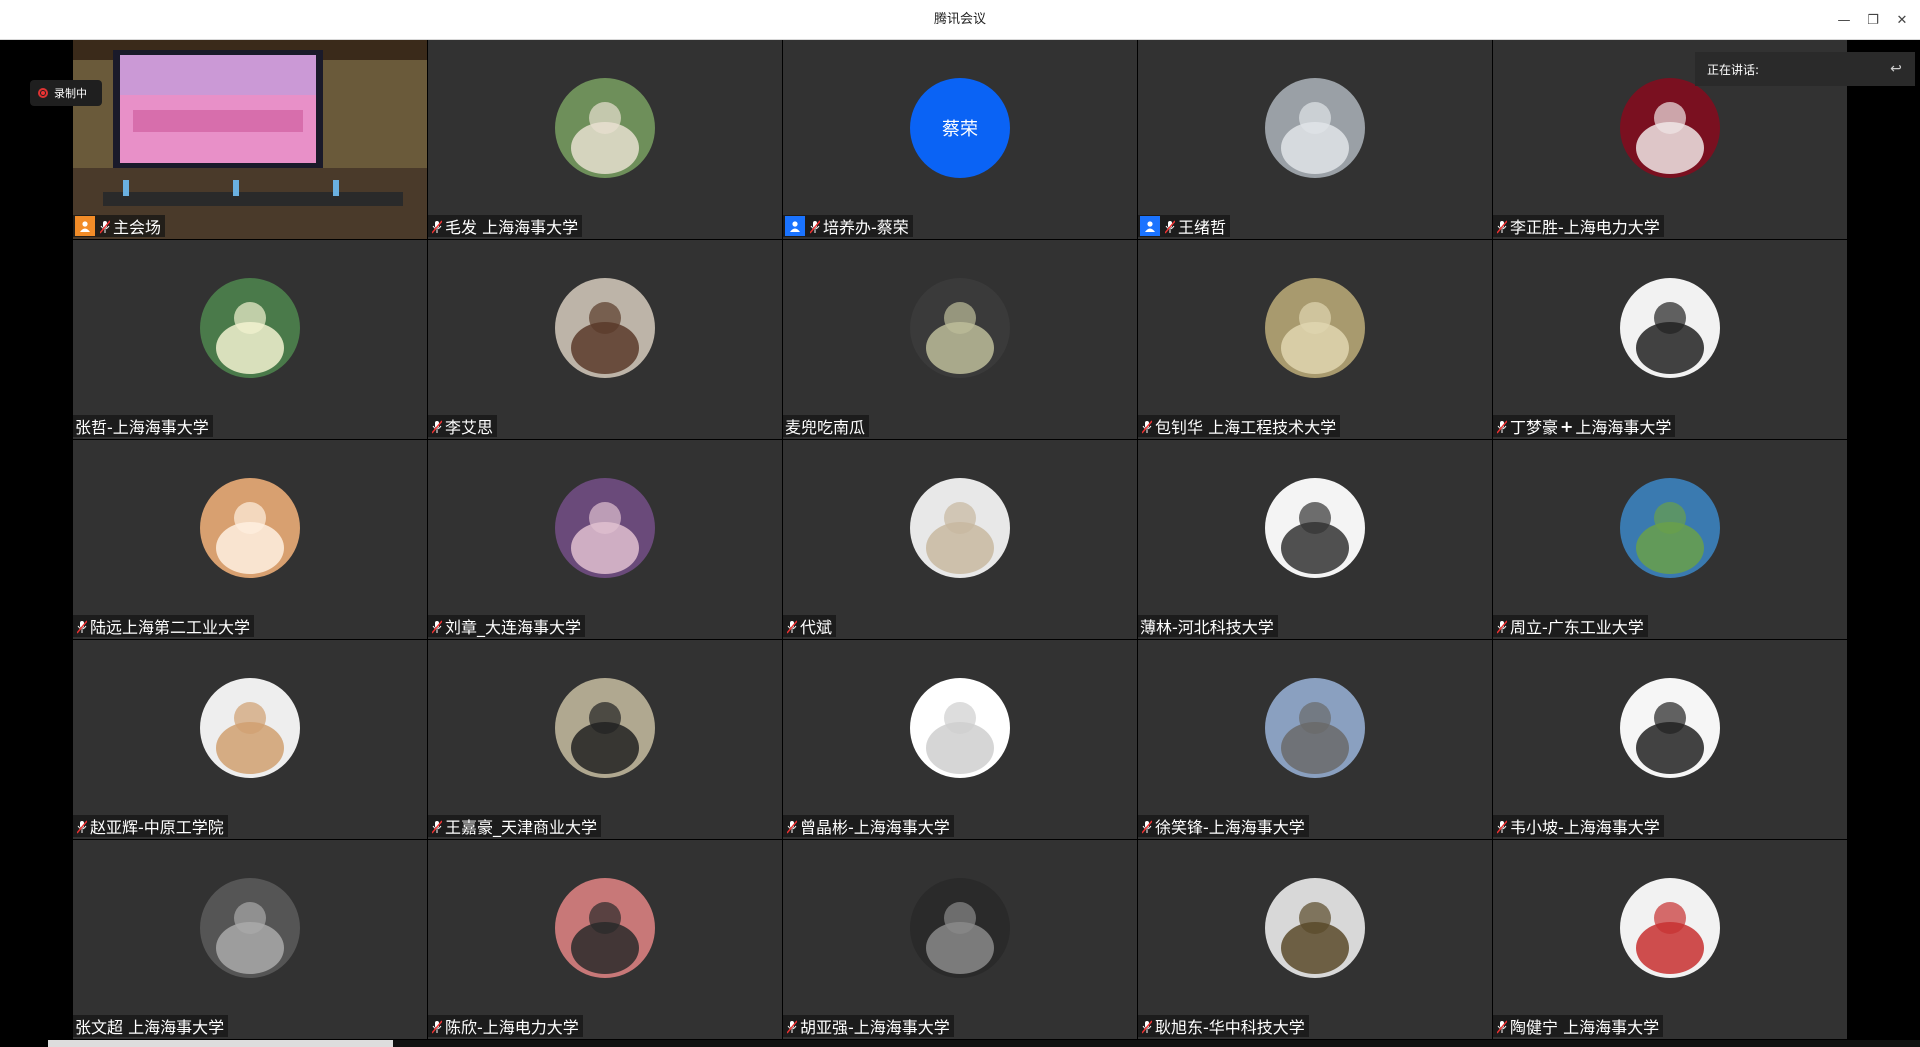  What do you see at coordinates (1156, 1043) in the screenshot?
I see `scrollbar-track` at bounding box center [1156, 1043].